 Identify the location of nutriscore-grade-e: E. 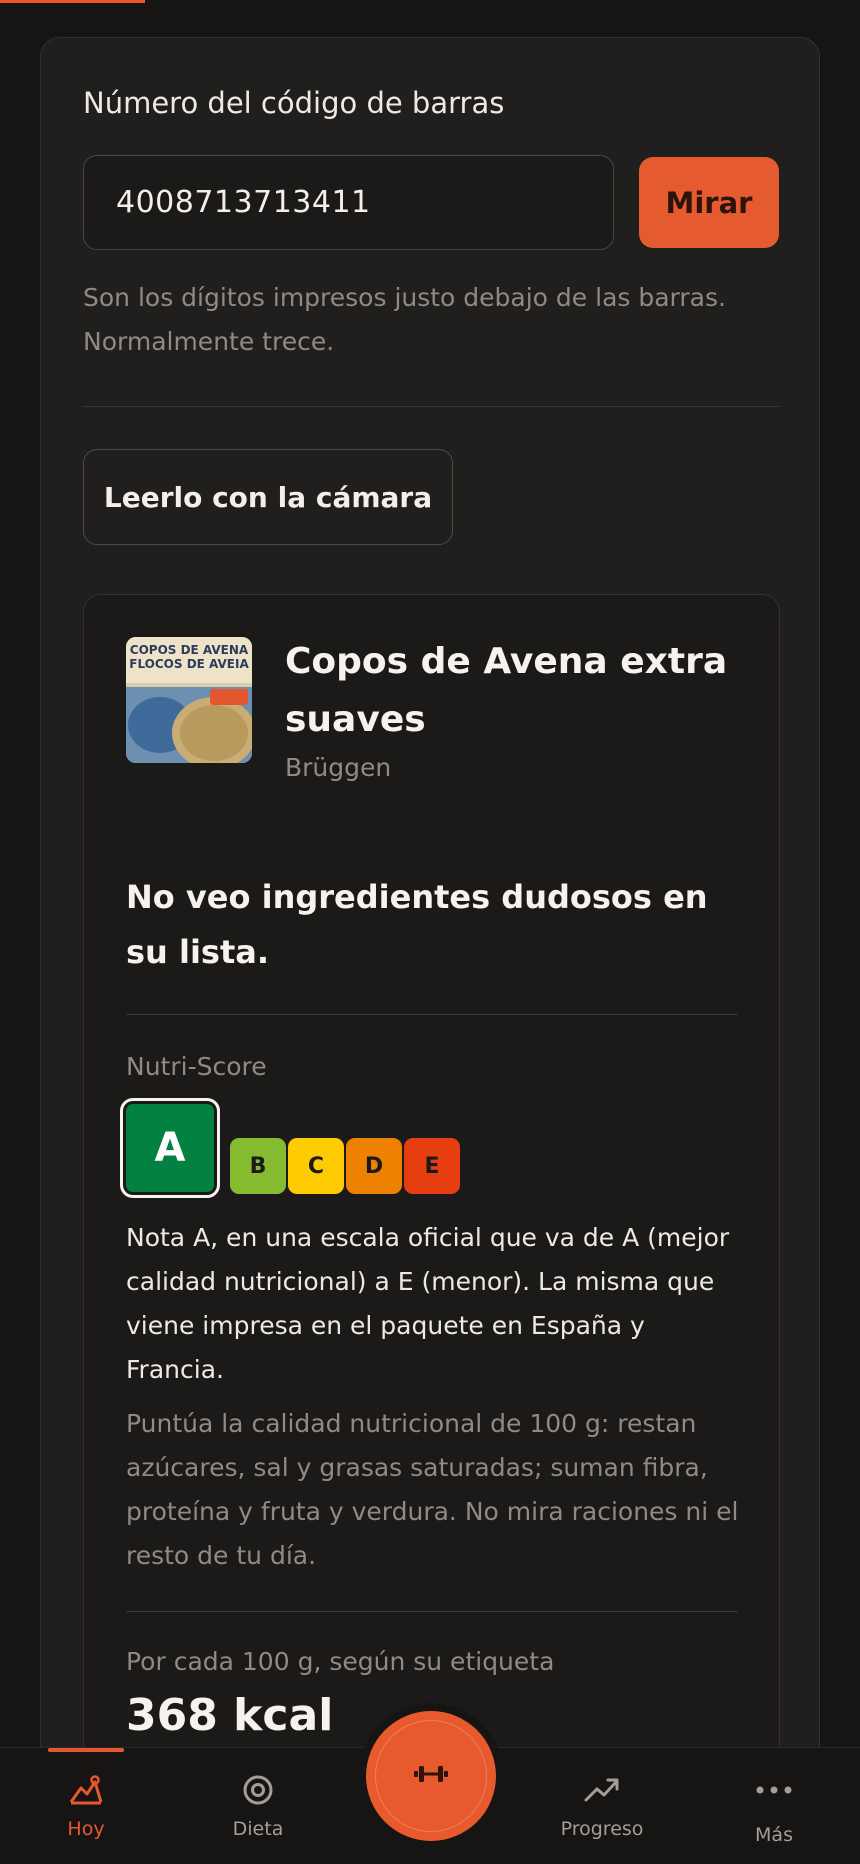
(432, 1166).